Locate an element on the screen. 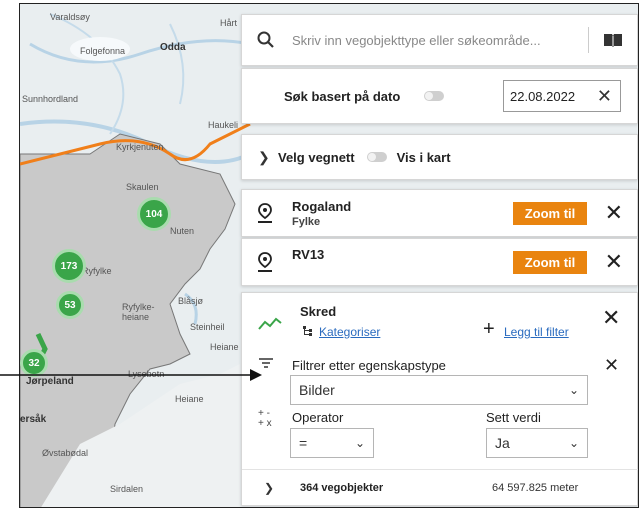  road-network-row: ❯ Velg vegnett Vis i kart is located at coordinates (439, 157).